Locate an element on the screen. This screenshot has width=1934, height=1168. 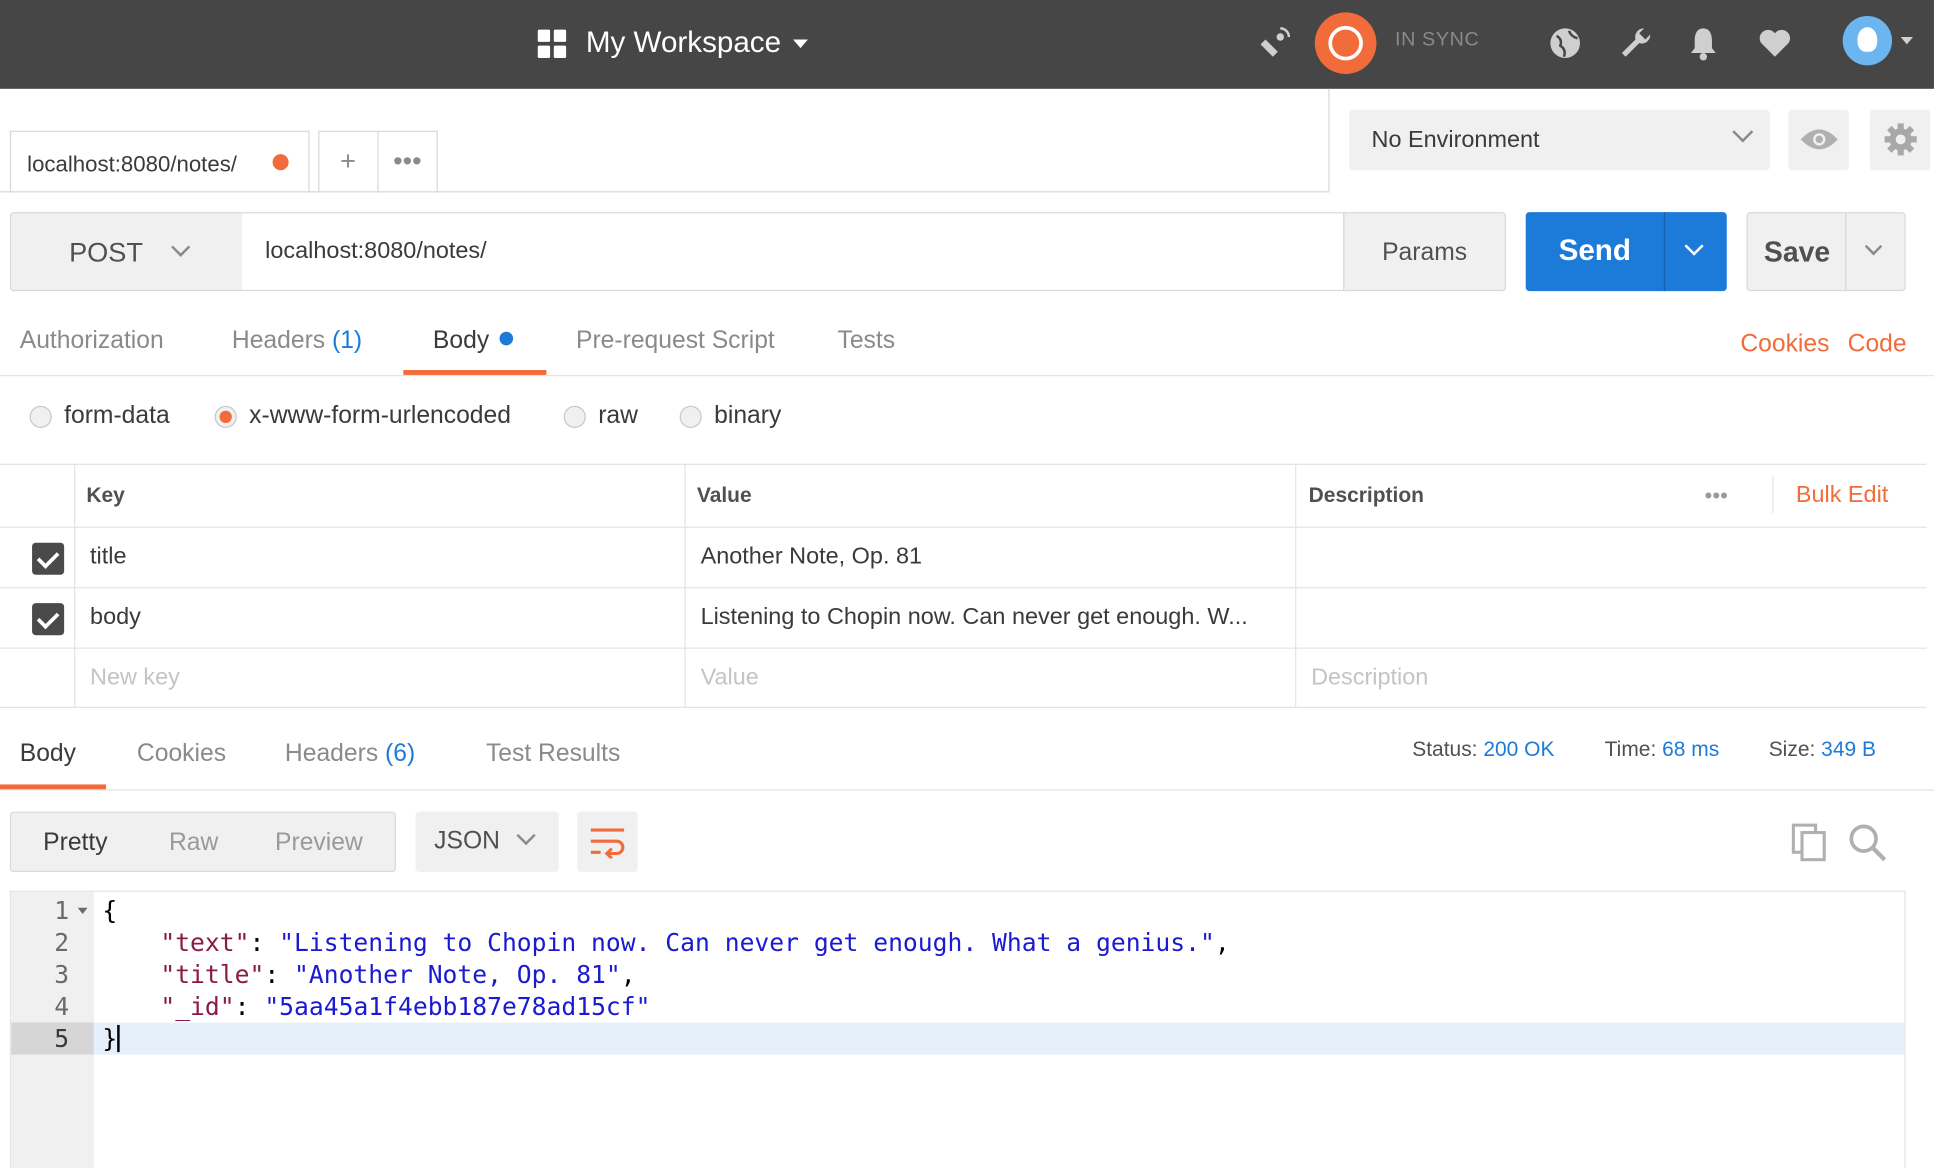
environment-settings-button is located at coordinates (1900, 140).